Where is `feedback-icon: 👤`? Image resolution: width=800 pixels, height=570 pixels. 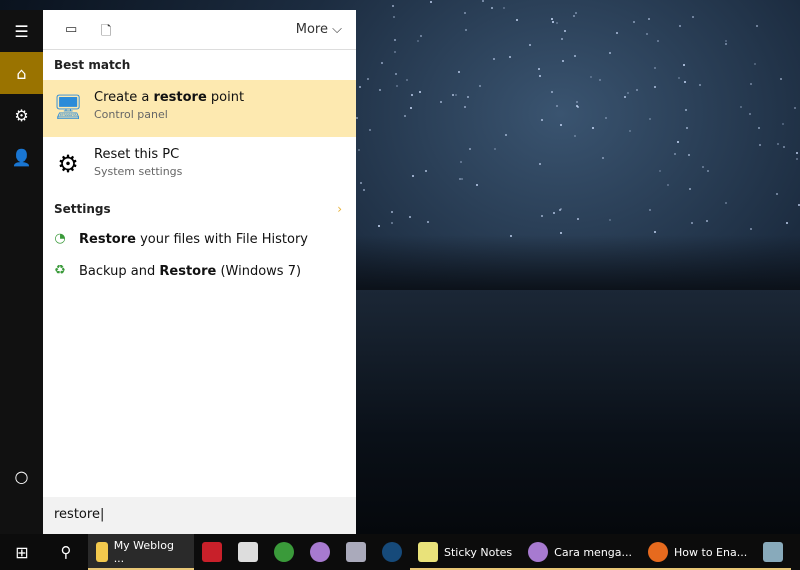 feedback-icon: 👤 is located at coordinates (21, 157).